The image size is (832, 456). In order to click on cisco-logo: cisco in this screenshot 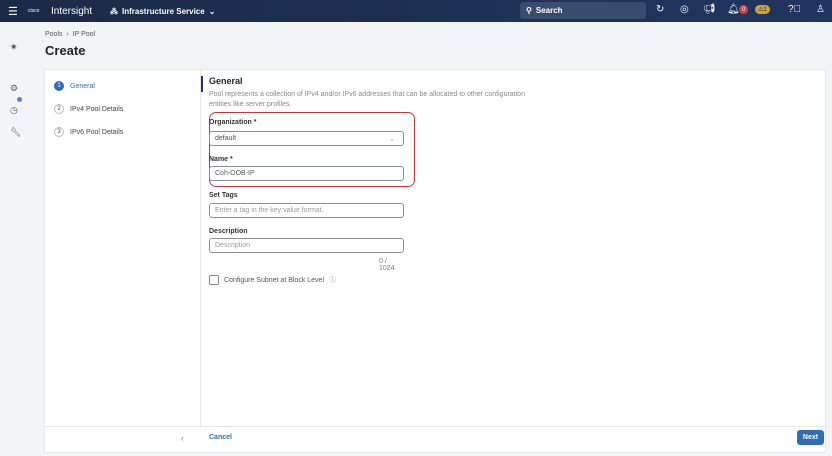, I will do `click(34, 10)`.